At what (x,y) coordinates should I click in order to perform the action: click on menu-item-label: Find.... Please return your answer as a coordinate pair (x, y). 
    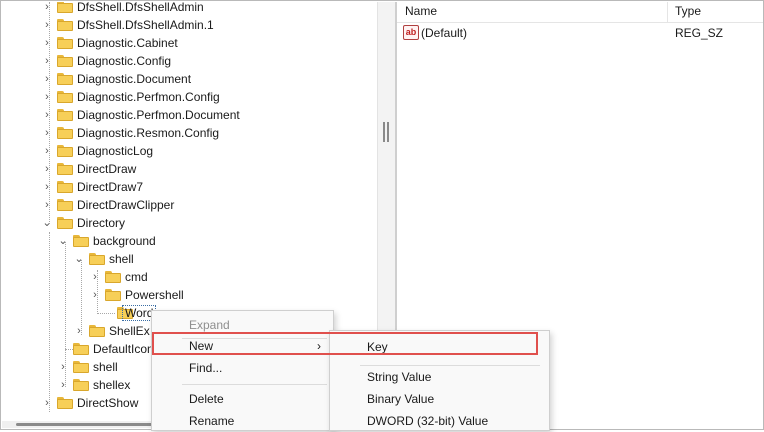
    Looking at the image, I should click on (206, 368).